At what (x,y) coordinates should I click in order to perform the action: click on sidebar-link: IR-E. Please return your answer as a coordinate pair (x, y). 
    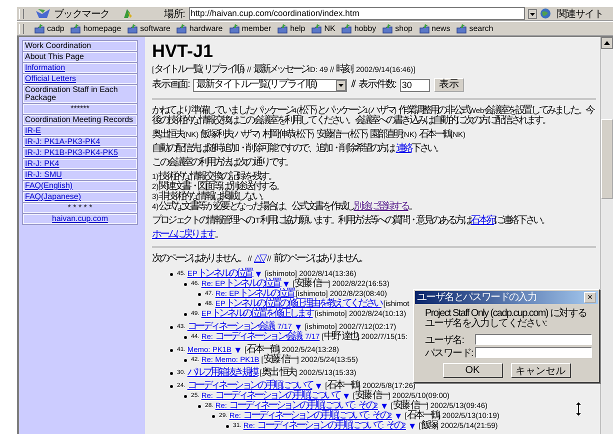
    Looking at the image, I should click on (33, 130).